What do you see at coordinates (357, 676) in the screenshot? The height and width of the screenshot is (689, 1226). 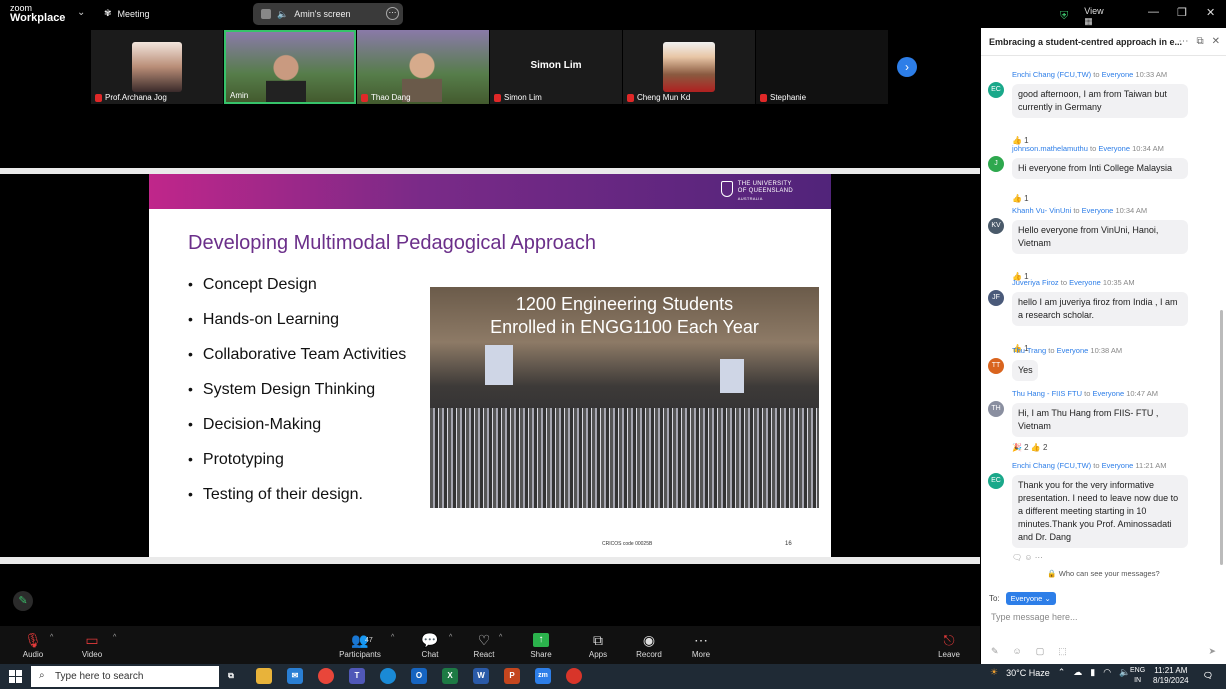 I see `teams-icon: T` at bounding box center [357, 676].